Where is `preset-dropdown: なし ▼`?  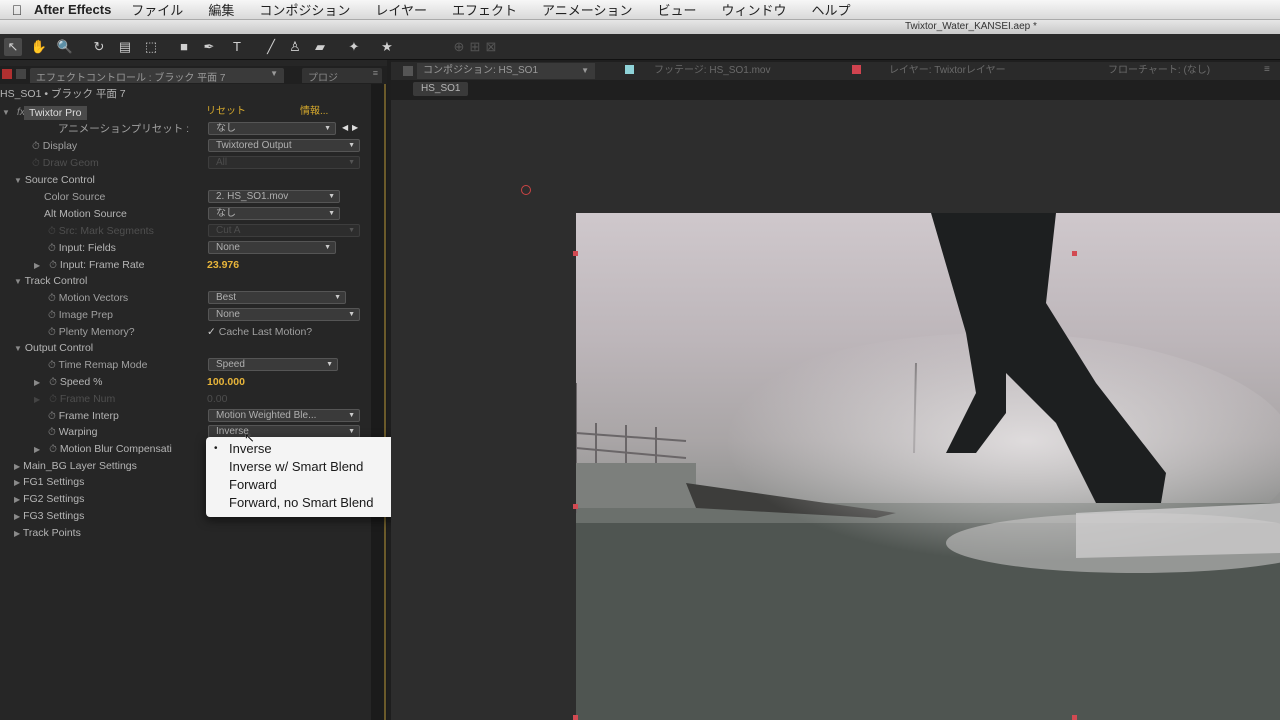 preset-dropdown: なし ▼ is located at coordinates (272, 128).